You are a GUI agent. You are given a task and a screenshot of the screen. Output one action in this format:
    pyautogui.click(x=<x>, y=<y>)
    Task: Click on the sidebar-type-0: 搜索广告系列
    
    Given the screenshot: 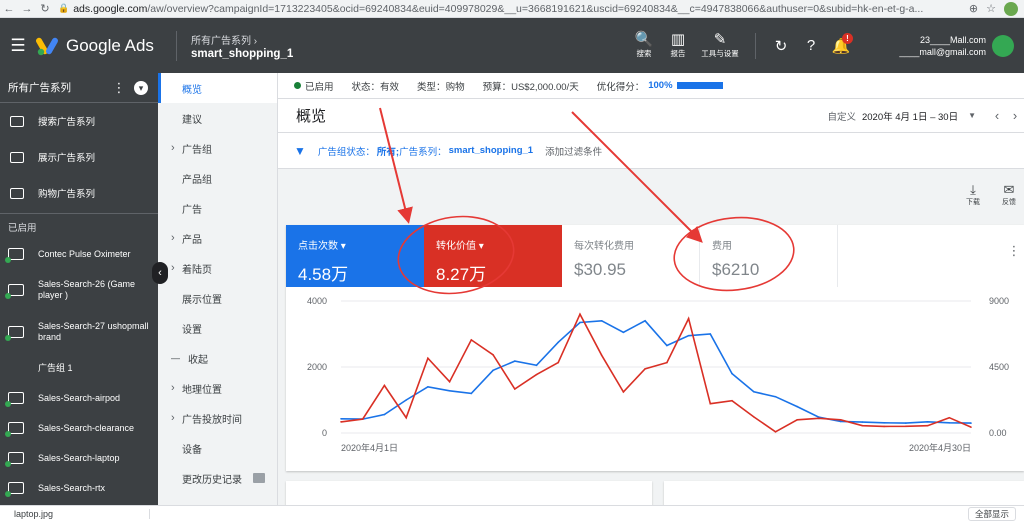 What is the action you would take?
    pyautogui.click(x=79, y=121)
    